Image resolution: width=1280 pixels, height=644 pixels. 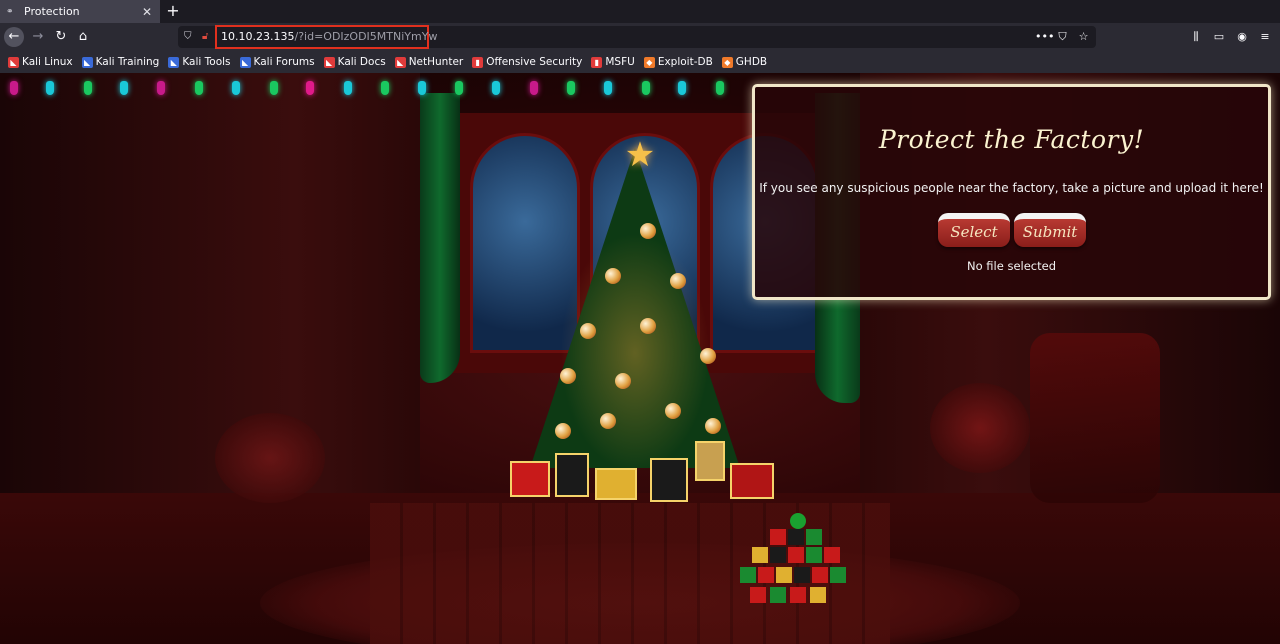 What do you see at coordinates (52, 11) in the screenshot?
I see `tab-title: Protection` at bounding box center [52, 11].